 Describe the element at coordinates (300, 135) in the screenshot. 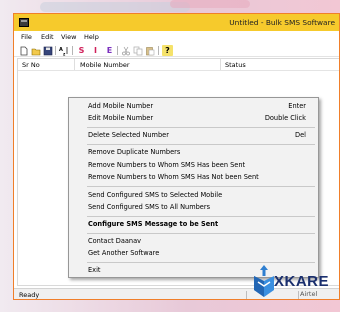

I see `menu-item-shortcut: Del` at that location.